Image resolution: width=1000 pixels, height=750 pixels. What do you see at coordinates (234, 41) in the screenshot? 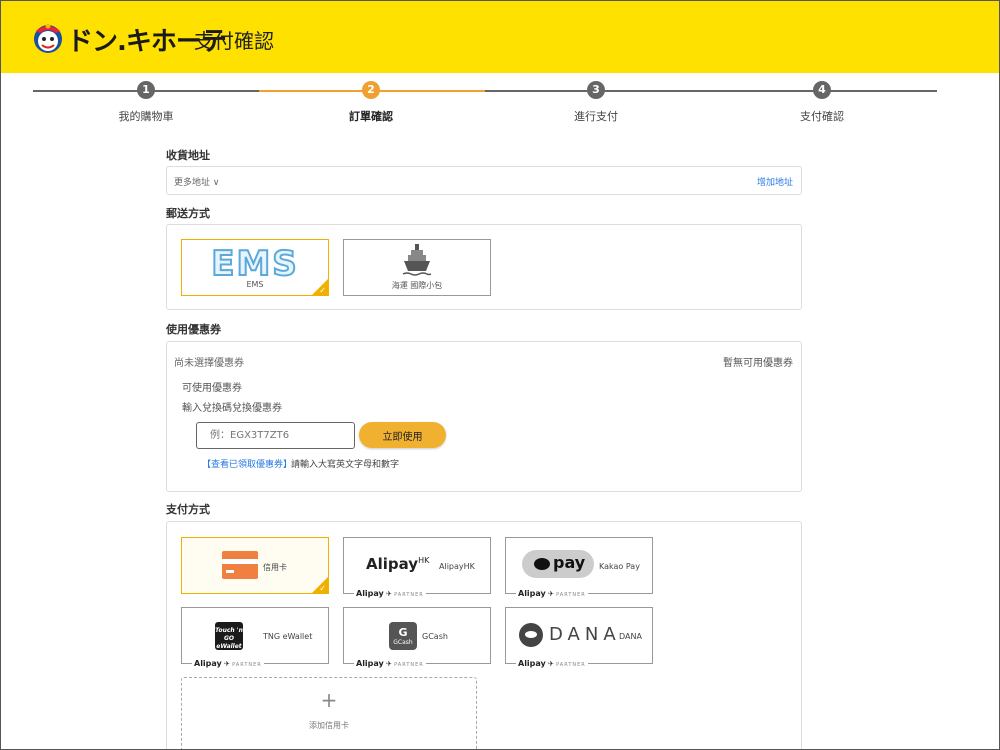
I see `page-title: 支付確認` at bounding box center [234, 41].